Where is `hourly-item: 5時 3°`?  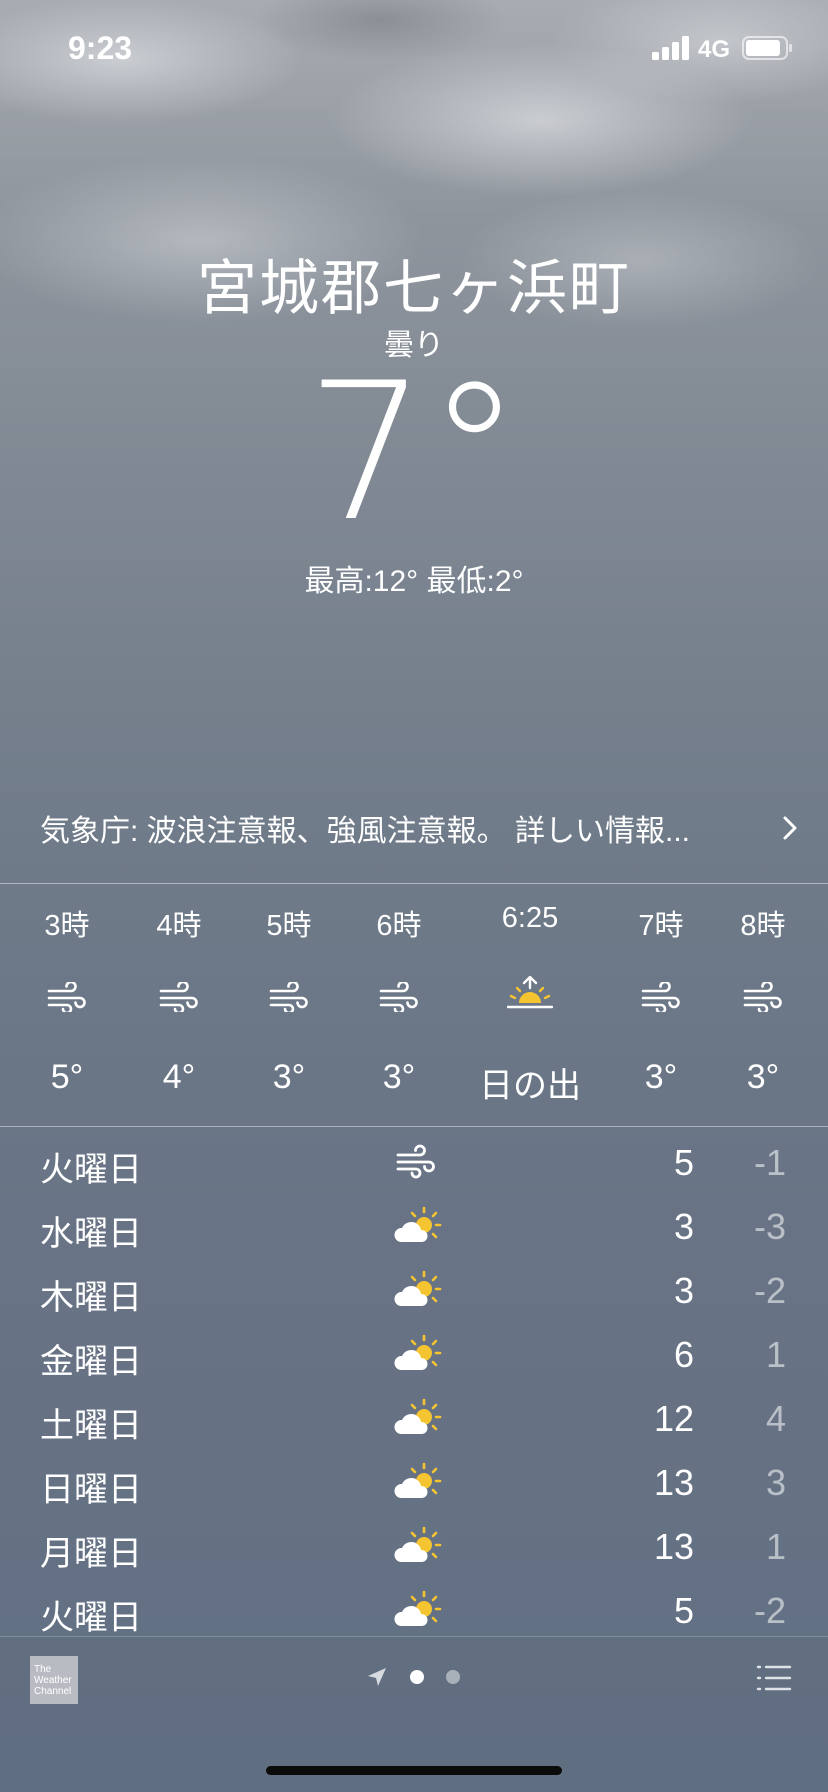 hourly-item: 5時 3° is located at coordinates (289, 1005).